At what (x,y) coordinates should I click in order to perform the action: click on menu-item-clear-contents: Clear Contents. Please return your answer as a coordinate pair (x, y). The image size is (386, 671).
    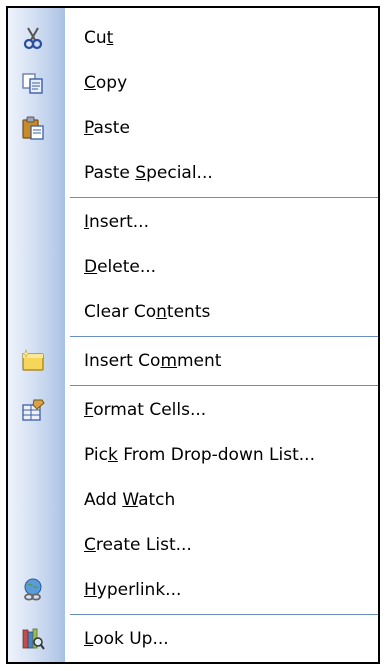
    Looking at the image, I should click on (193, 312).